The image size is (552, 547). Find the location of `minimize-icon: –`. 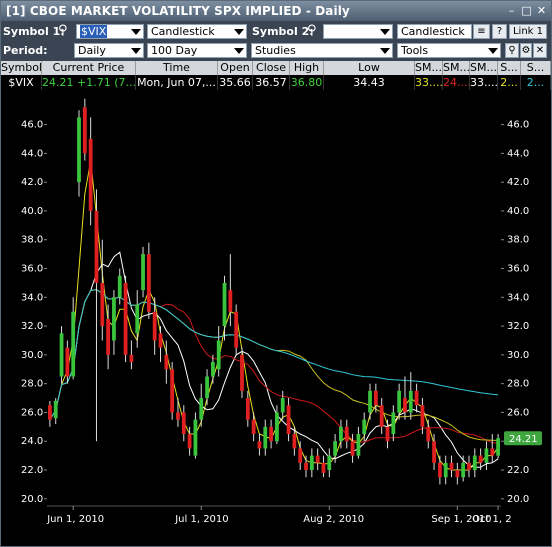

minimize-icon: – is located at coordinates (511, 10).